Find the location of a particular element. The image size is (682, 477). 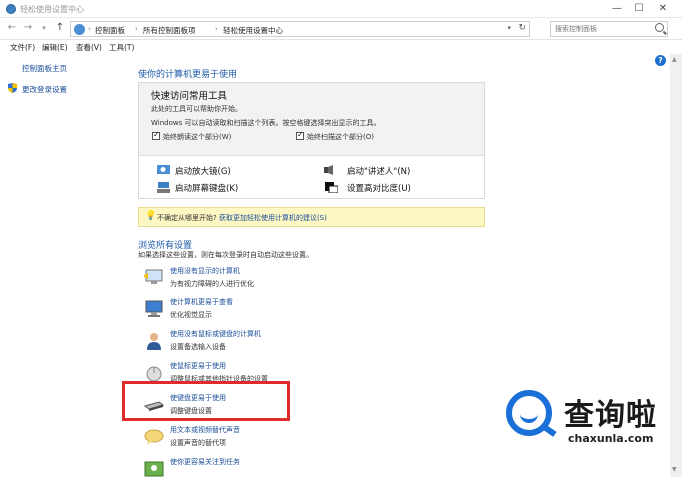

category-title: 用文本或视频替代声音 is located at coordinates (205, 430).